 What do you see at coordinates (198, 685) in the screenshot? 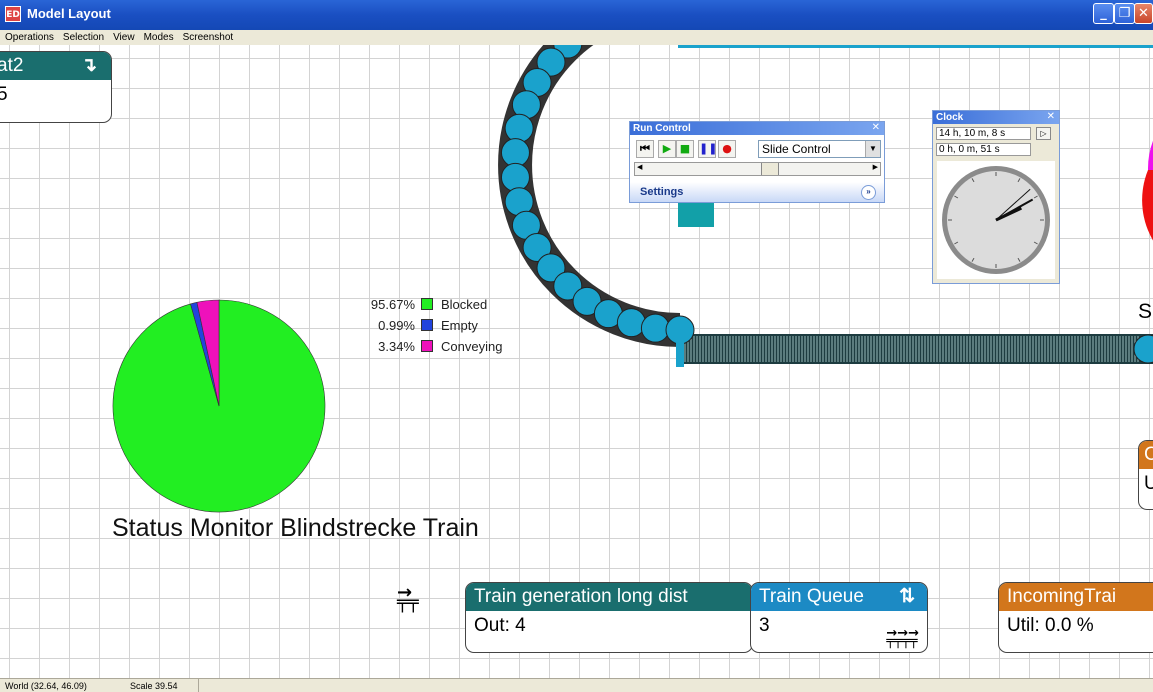
I see `status-divider` at bounding box center [198, 685].